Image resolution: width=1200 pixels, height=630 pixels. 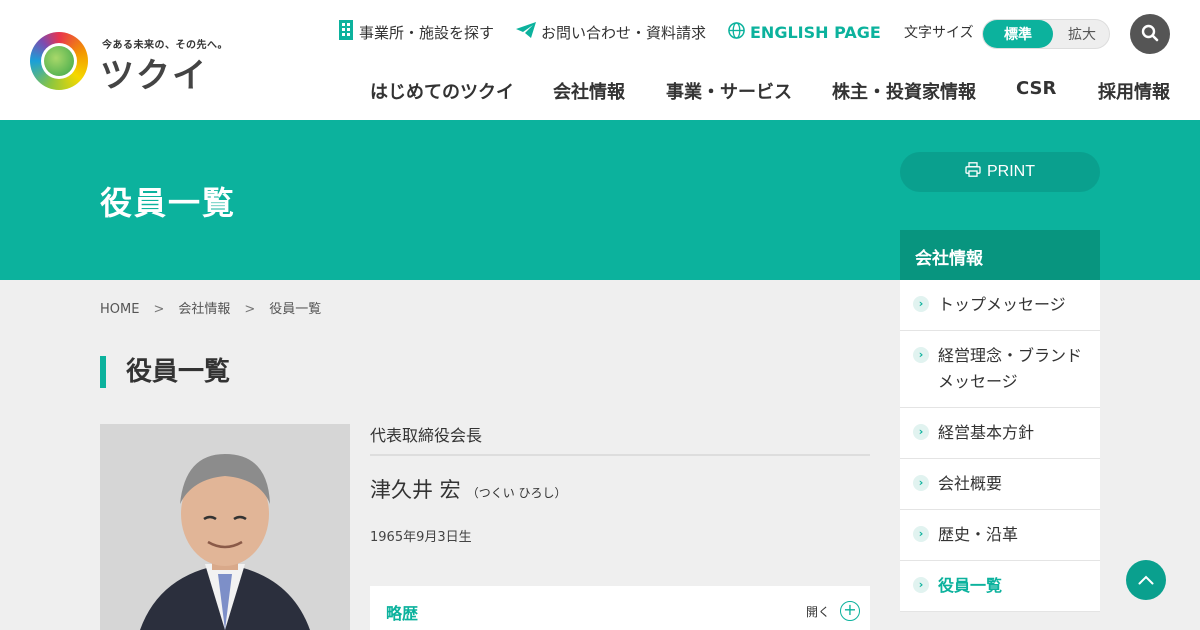 I want to click on page-title: 役員一覧, so click(x=168, y=203).